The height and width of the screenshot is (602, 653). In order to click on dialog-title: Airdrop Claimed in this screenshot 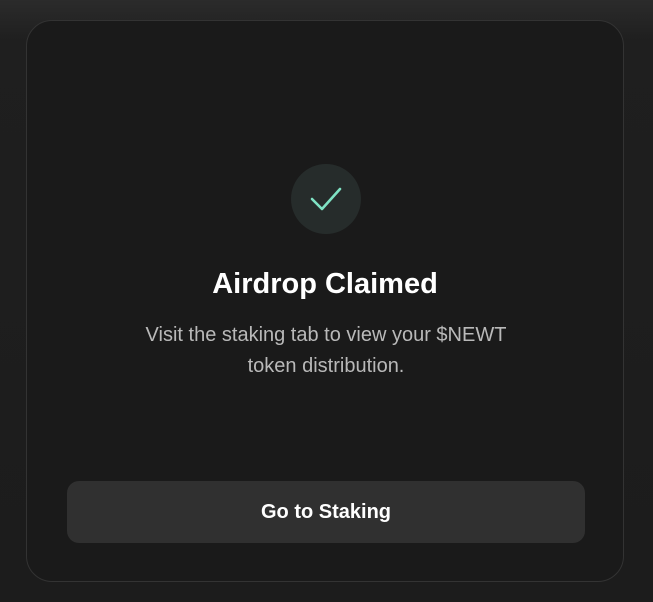, I will do `click(325, 284)`.